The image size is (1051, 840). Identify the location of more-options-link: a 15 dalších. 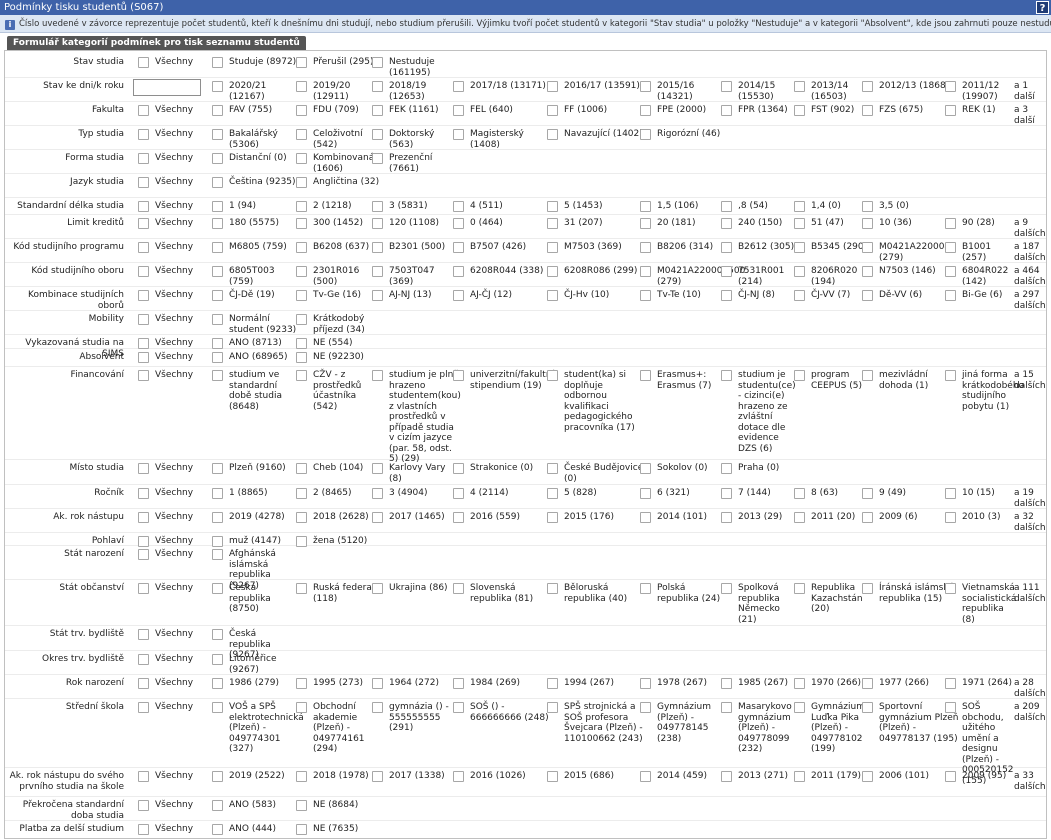
(1030, 380).